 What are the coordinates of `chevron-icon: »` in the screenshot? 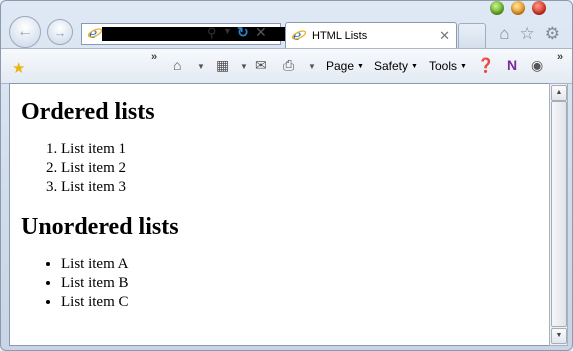 It's located at (154, 57).